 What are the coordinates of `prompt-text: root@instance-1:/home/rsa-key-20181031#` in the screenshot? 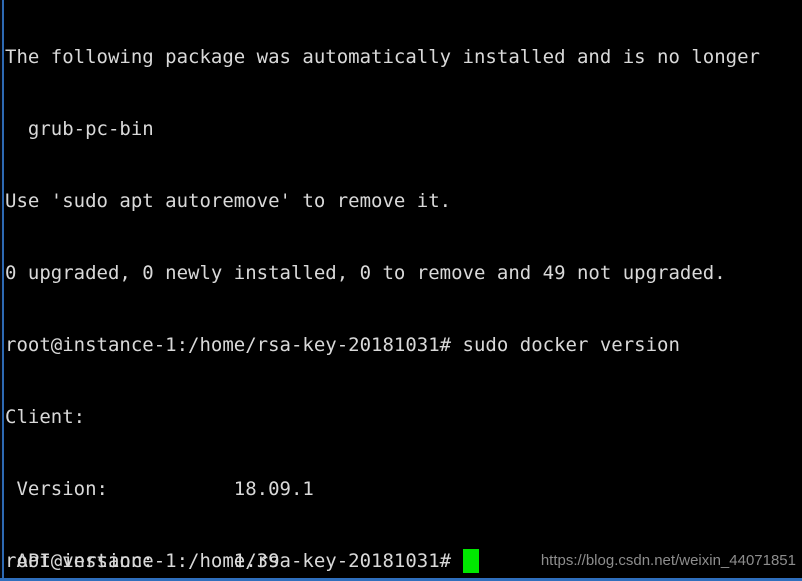 It's located at (228, 561).